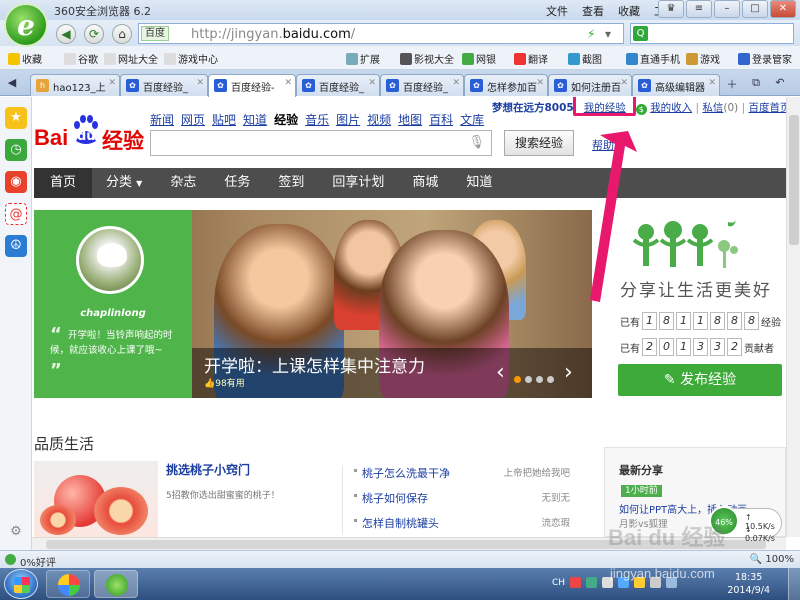  Describe the element at coordinates (590, 85) in the screenshot. I see `tab-register: ✿ 如何注册百 ✕` at that location.